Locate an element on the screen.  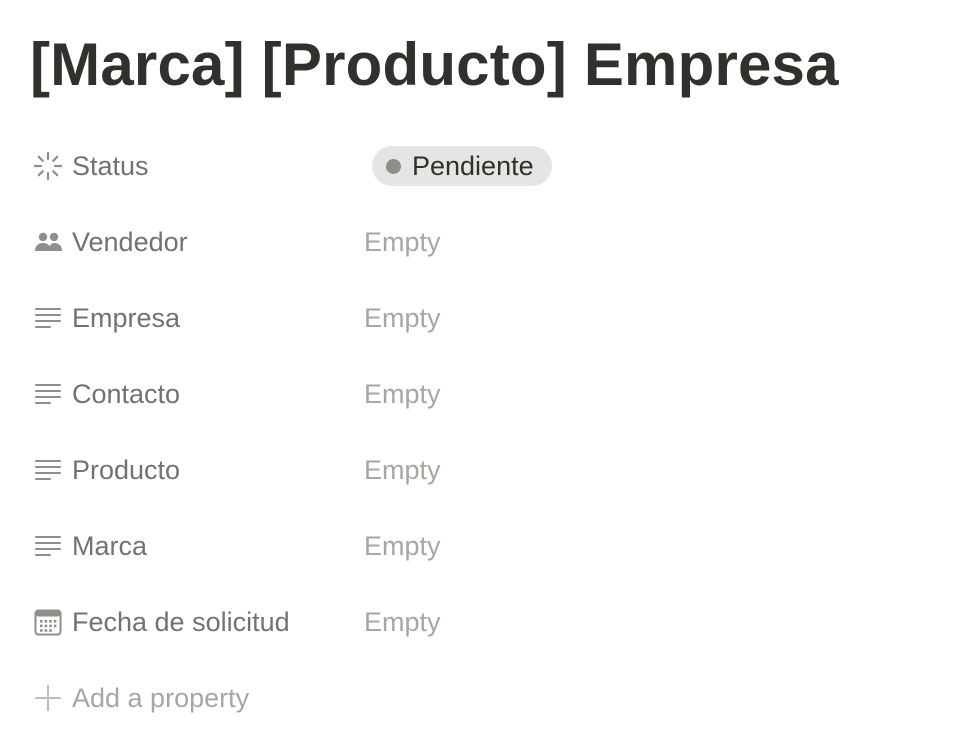
property-name-producto: Producto is located at coordinates (110, 470).